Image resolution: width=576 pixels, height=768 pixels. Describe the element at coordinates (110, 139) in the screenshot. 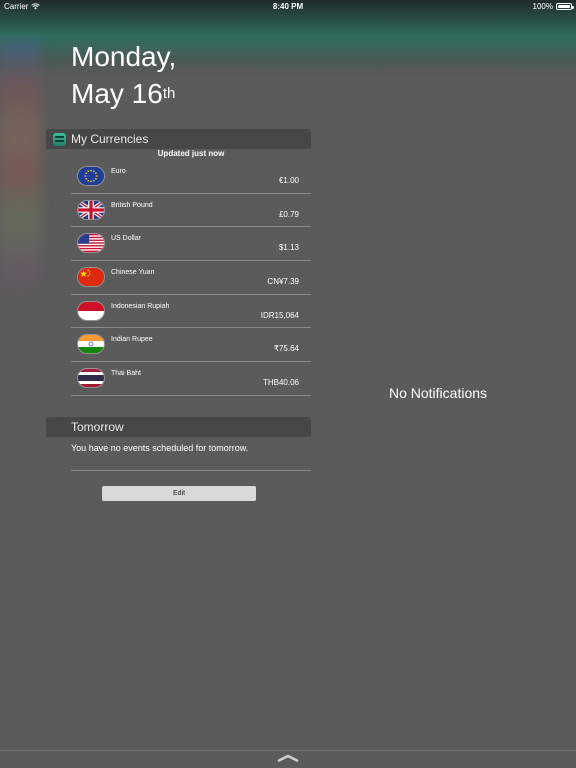

I see `currencies-widget-title: My Currencies` at that location.